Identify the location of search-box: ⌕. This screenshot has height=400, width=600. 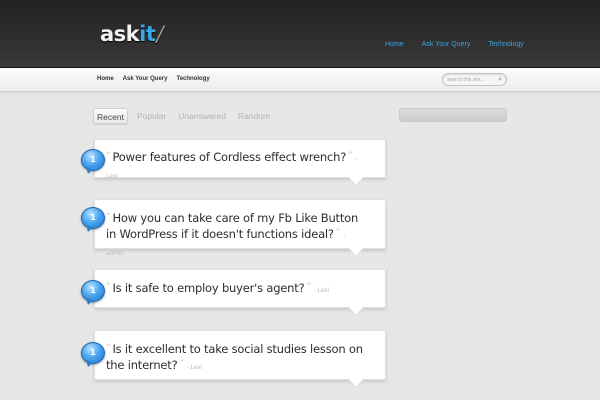
(474, 79).